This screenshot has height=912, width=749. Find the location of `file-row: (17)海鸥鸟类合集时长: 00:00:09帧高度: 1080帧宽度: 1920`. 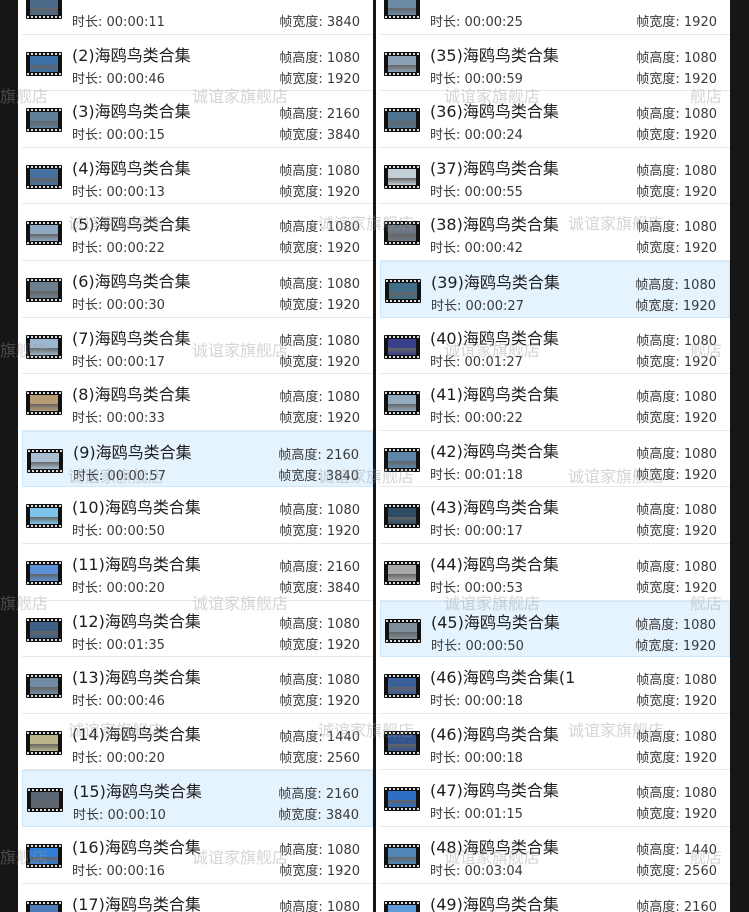

file-row: (17)海鸥鸟类合集时长: 00:00:09帧高度: 1080帧宽度: 1920 is located at coordinates (197, 898).